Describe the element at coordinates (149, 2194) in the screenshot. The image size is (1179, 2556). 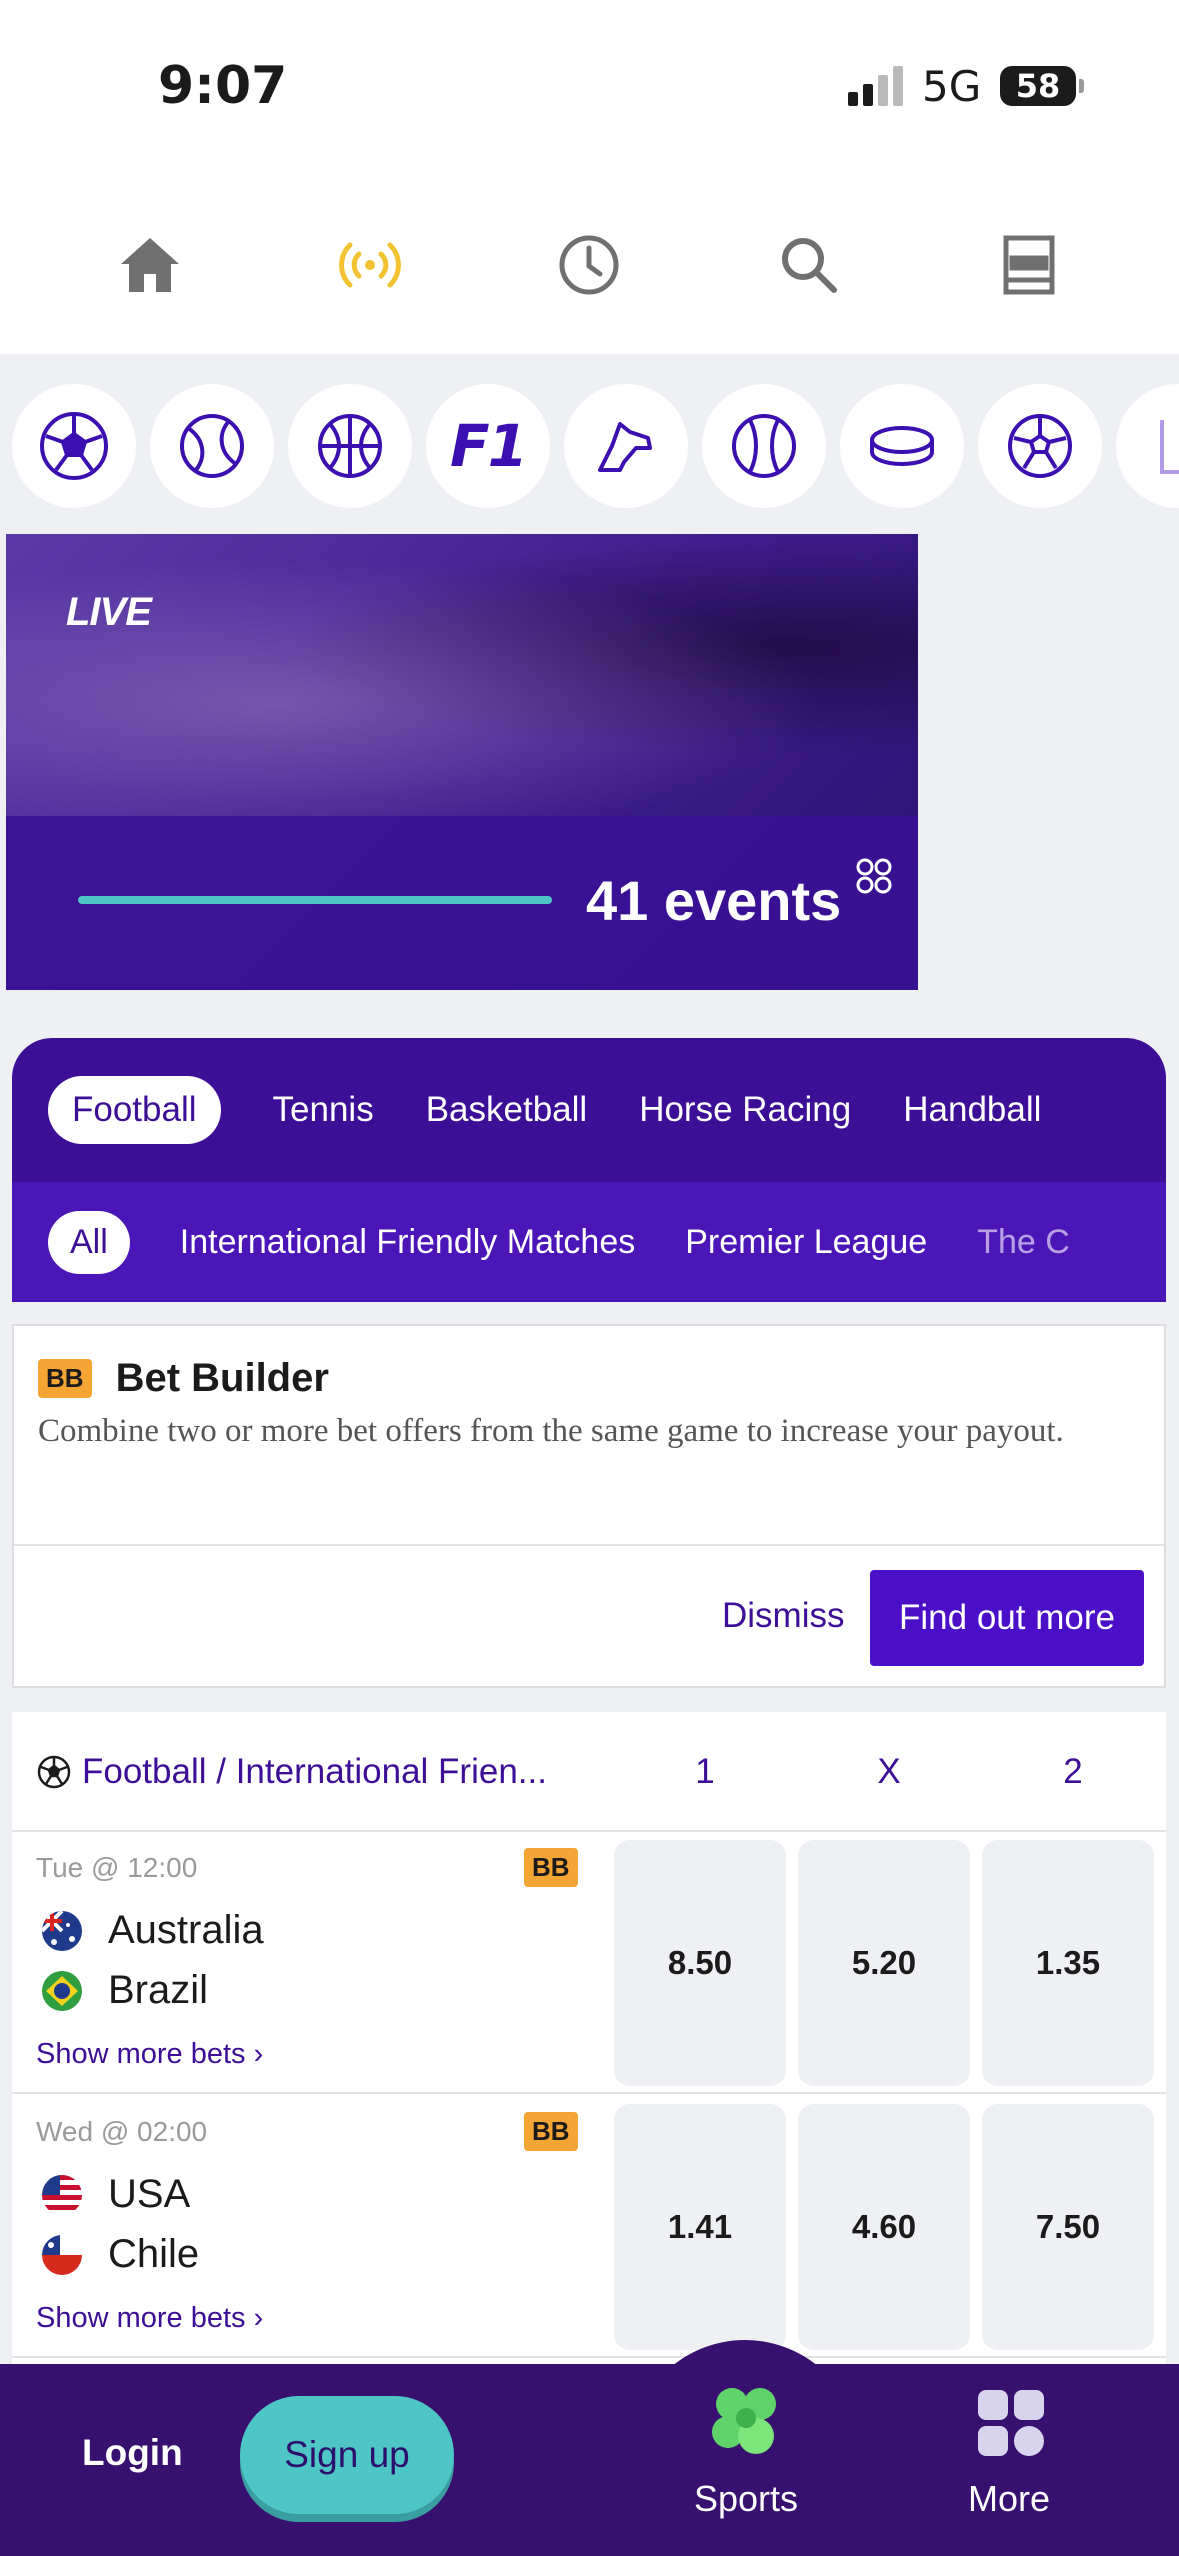
I see `home-team-name: USA` at that location.